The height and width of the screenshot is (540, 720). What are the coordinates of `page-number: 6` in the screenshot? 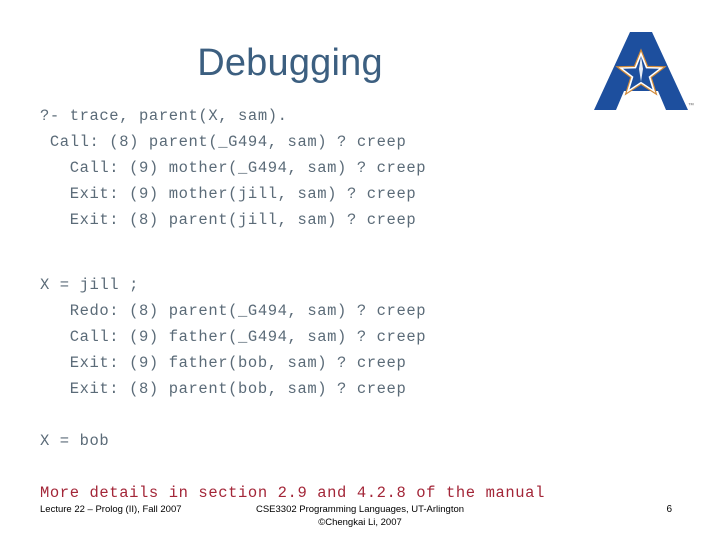 It's located at (669, 509).